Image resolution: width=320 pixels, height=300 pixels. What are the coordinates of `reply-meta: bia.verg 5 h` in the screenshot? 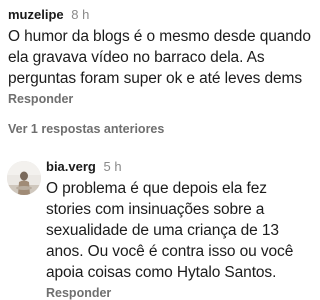 It's located at (172, 166).